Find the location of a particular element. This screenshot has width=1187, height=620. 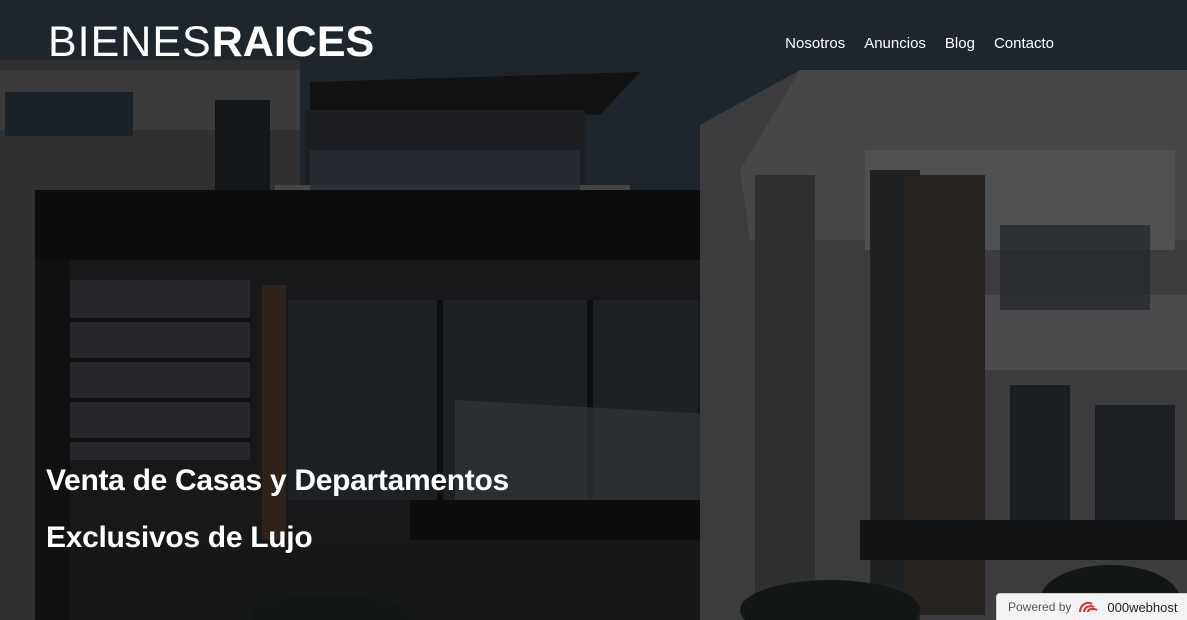

000webhost-brand: 000webhost is located at coordinates (1142, 607).